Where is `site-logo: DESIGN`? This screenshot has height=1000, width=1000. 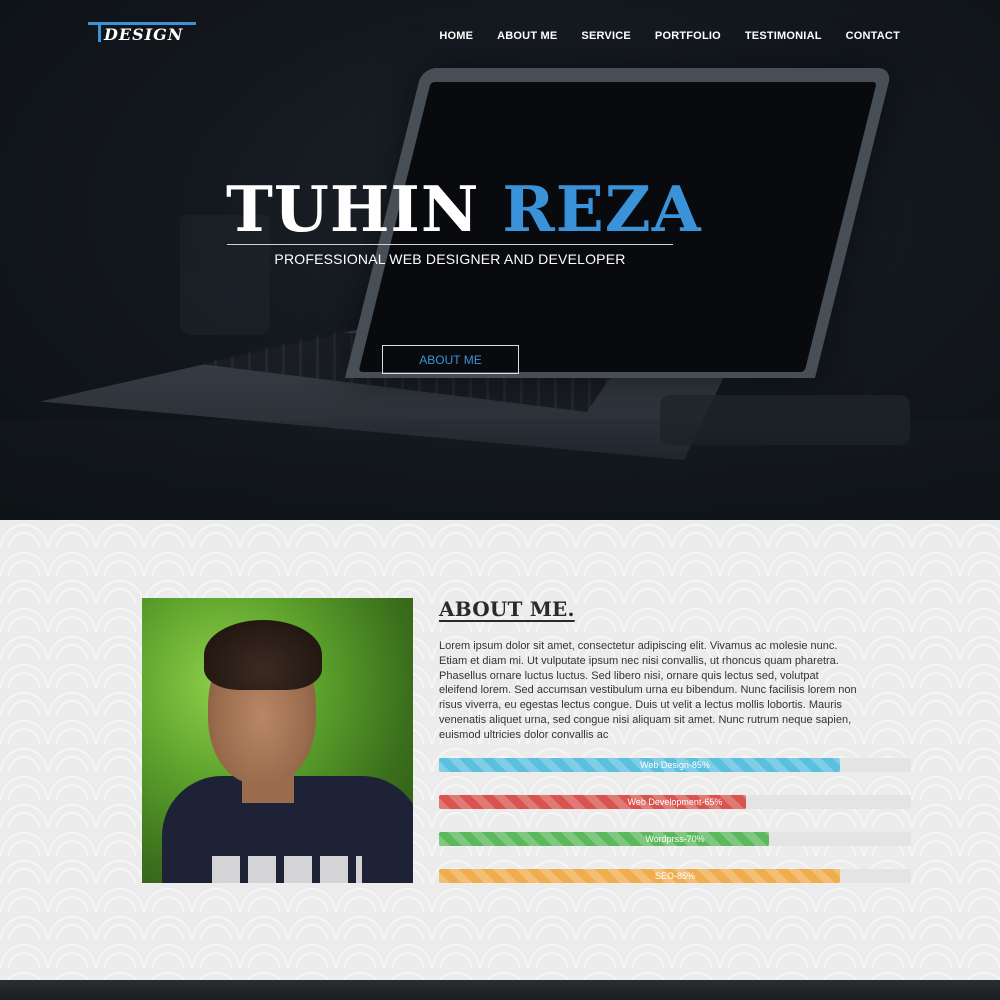 site-logo: DESIGN is located at coordinates (142, 33).